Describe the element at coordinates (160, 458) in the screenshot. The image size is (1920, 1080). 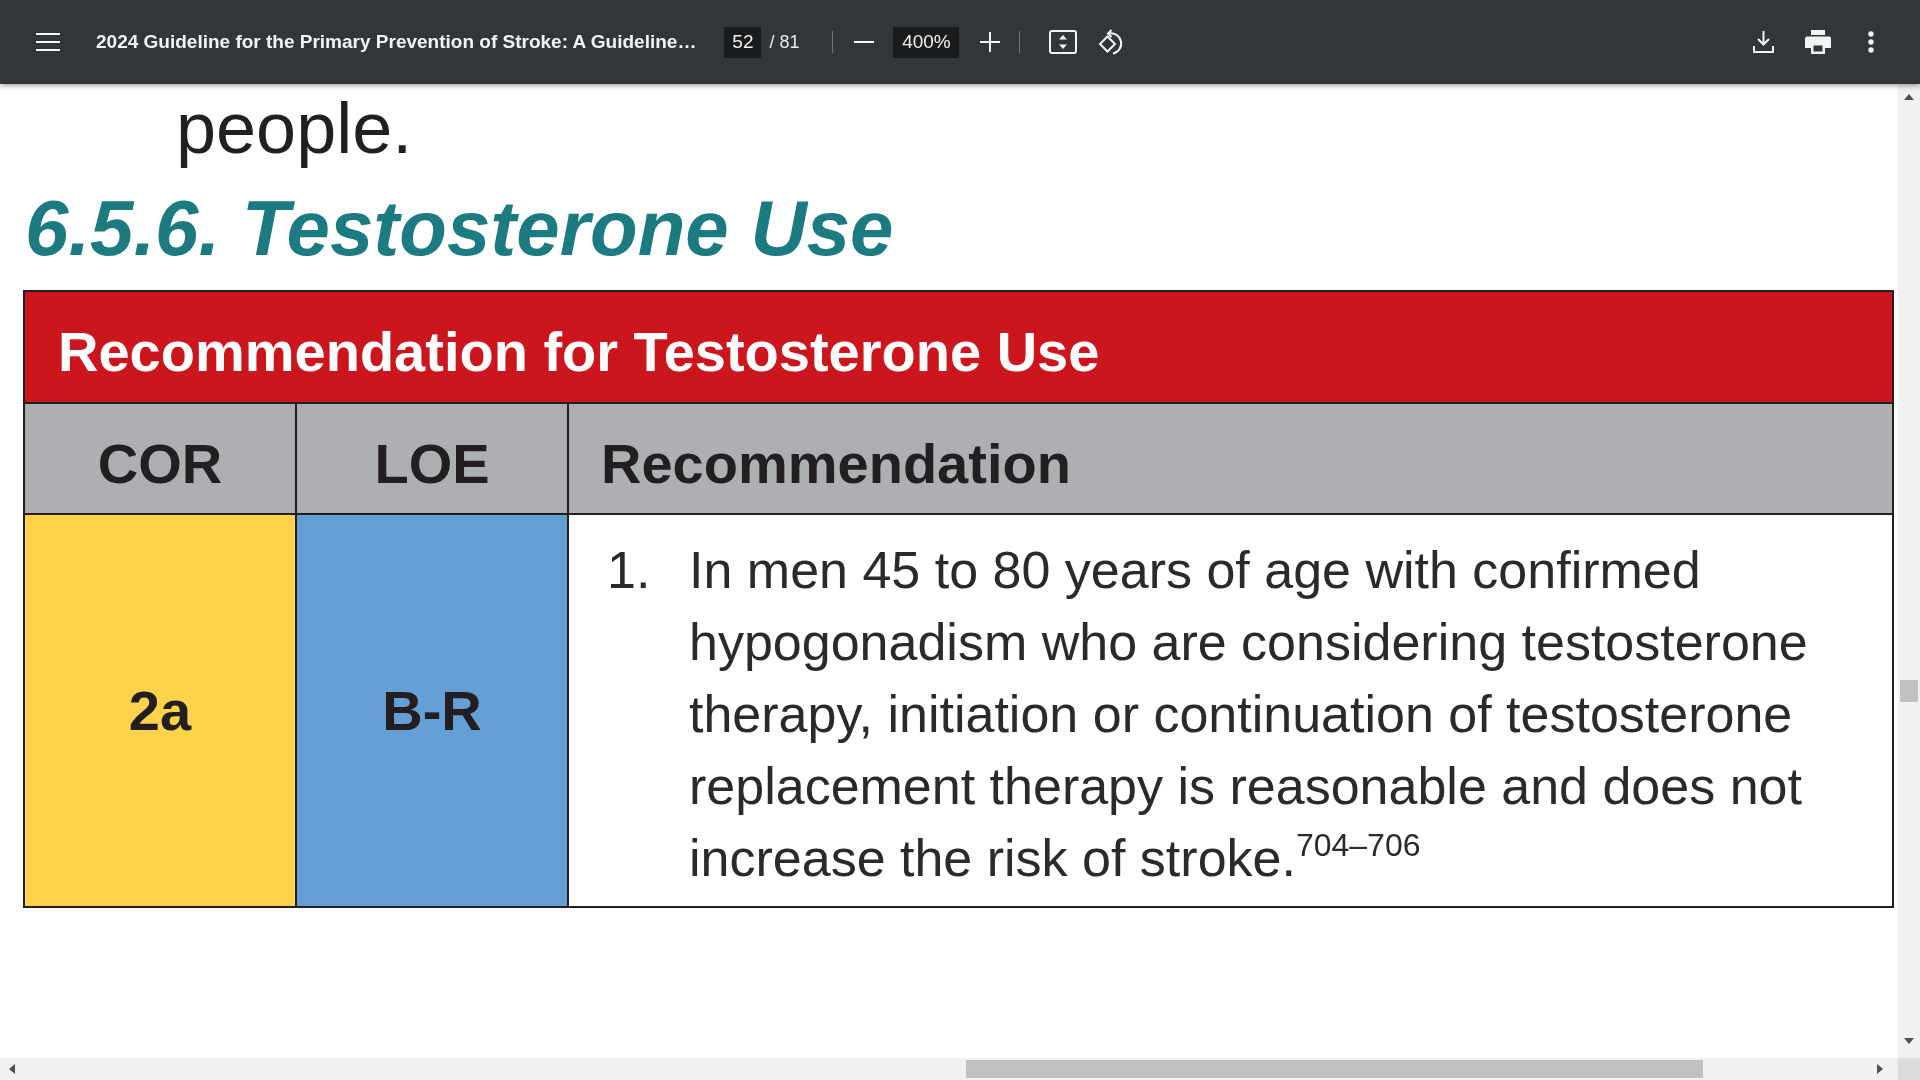
I see `column-header: COR` at that location.